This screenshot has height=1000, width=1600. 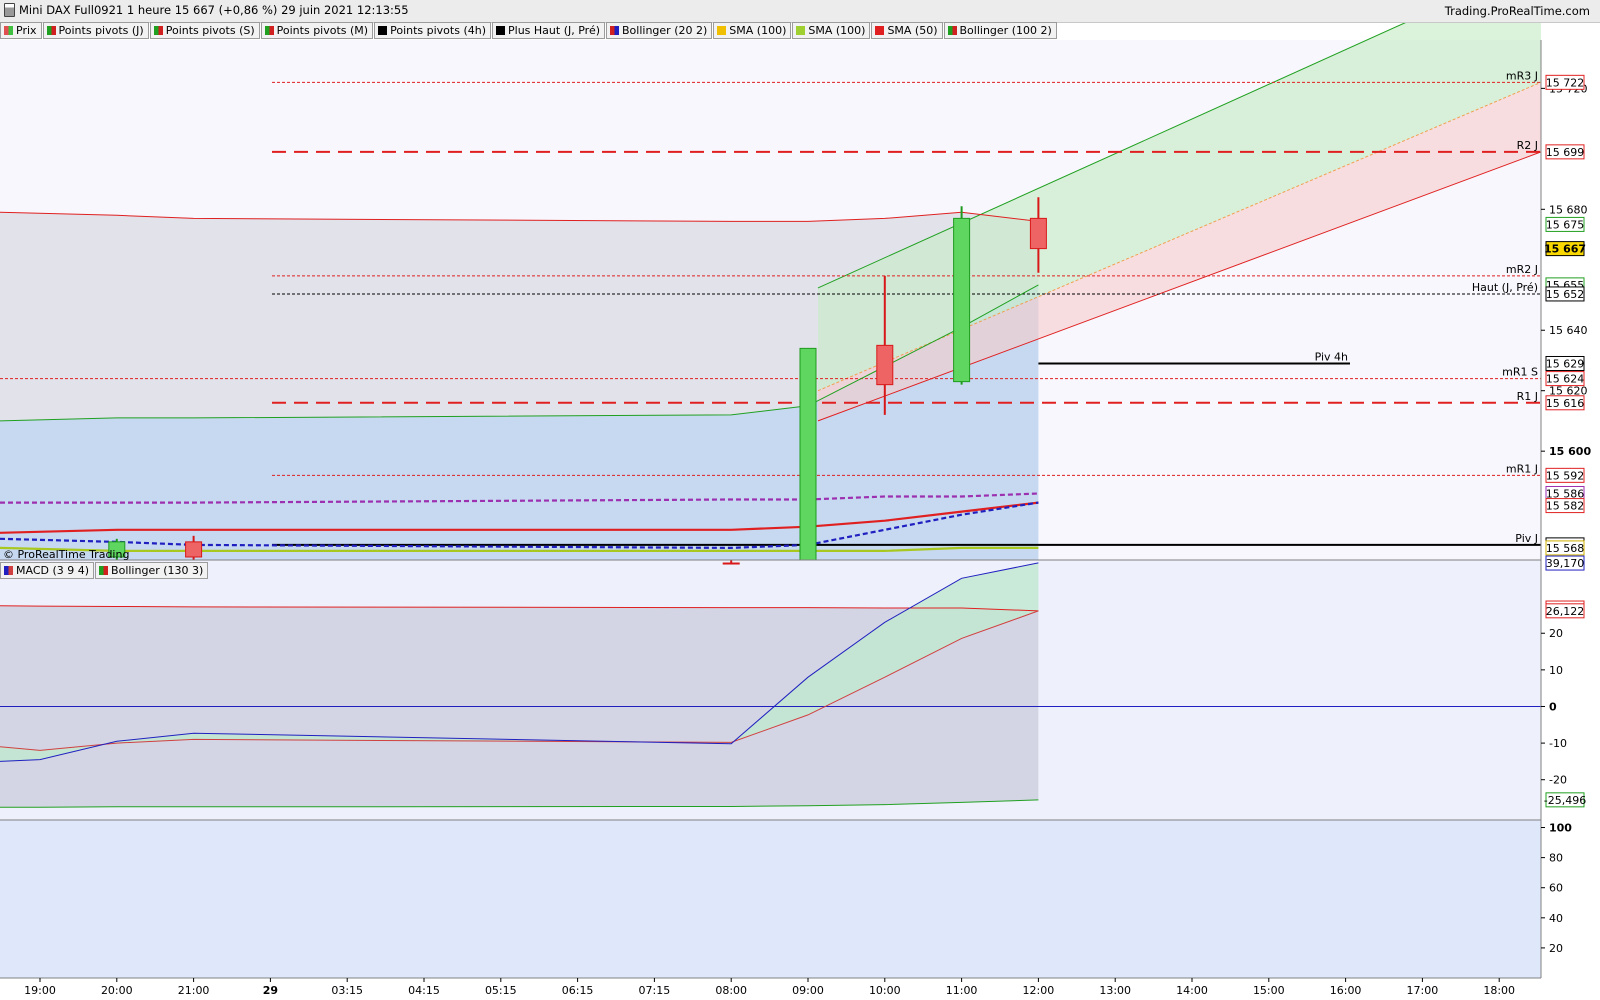 I want to click on time-axis-tick-label: 12:00, so click(x=1039, y=990).